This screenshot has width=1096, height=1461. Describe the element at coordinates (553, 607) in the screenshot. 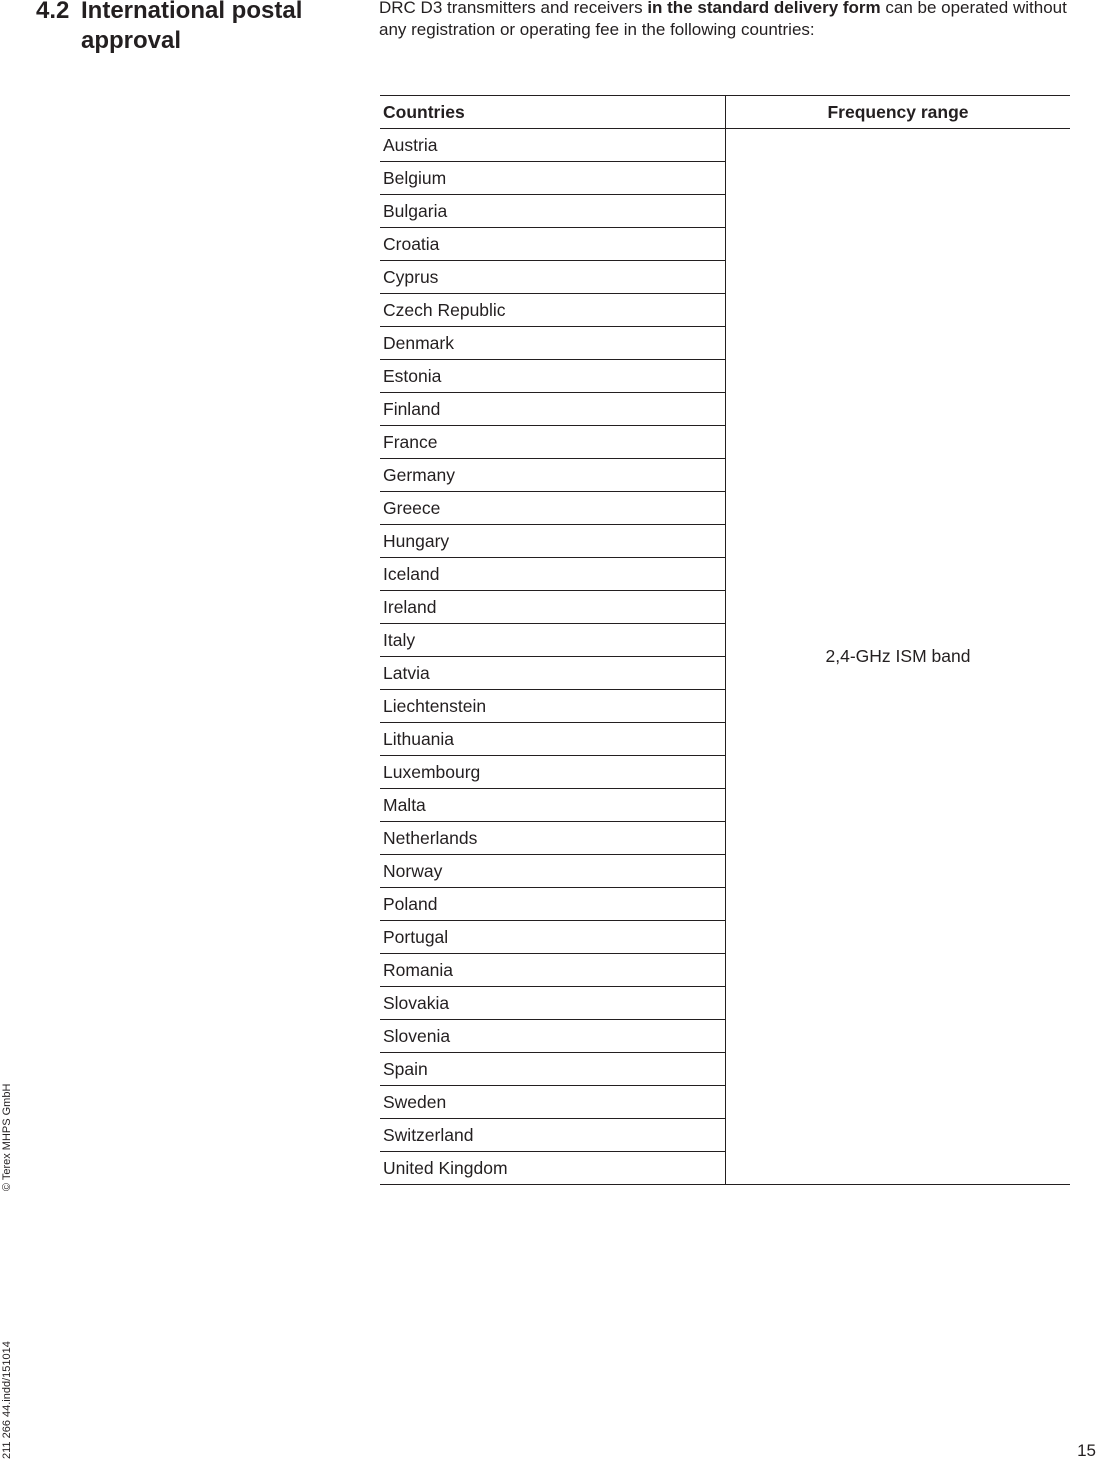

I see `country-cell: Ireland` at that location.